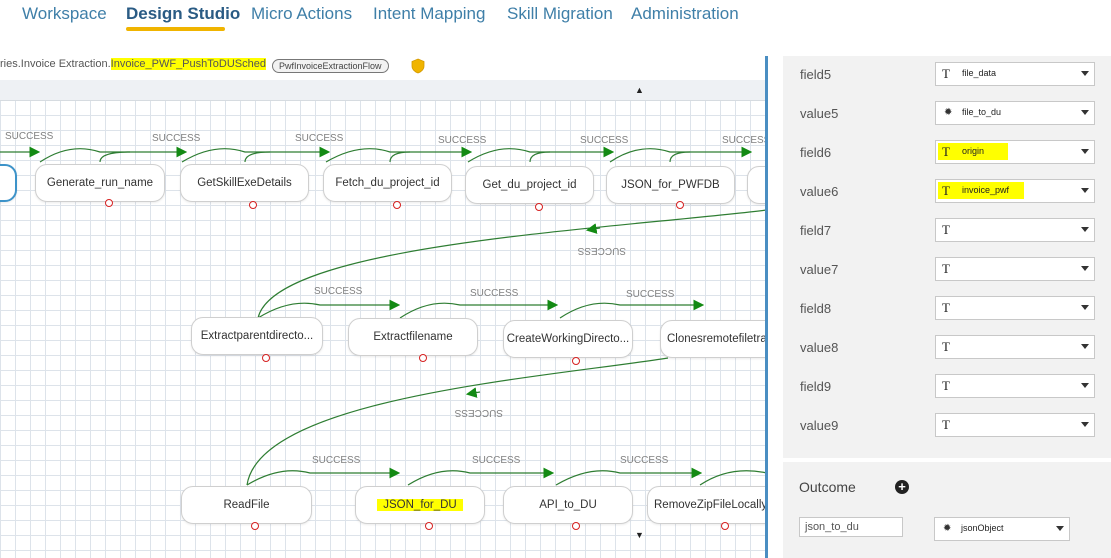 This screenshot has width=1111, height=558. What do you see at coordinates (529, 185) in the screenshot?
I see `flow-node: Get_du_project_id` at bounding box center [529, 185].